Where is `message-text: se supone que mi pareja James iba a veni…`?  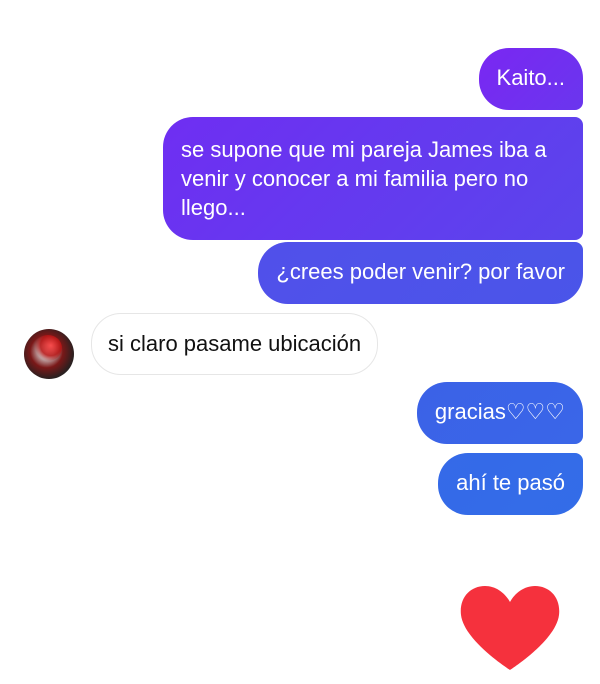
message-text: se supone que mi pareja James iba a veni… is located at coordinates (364, 178).